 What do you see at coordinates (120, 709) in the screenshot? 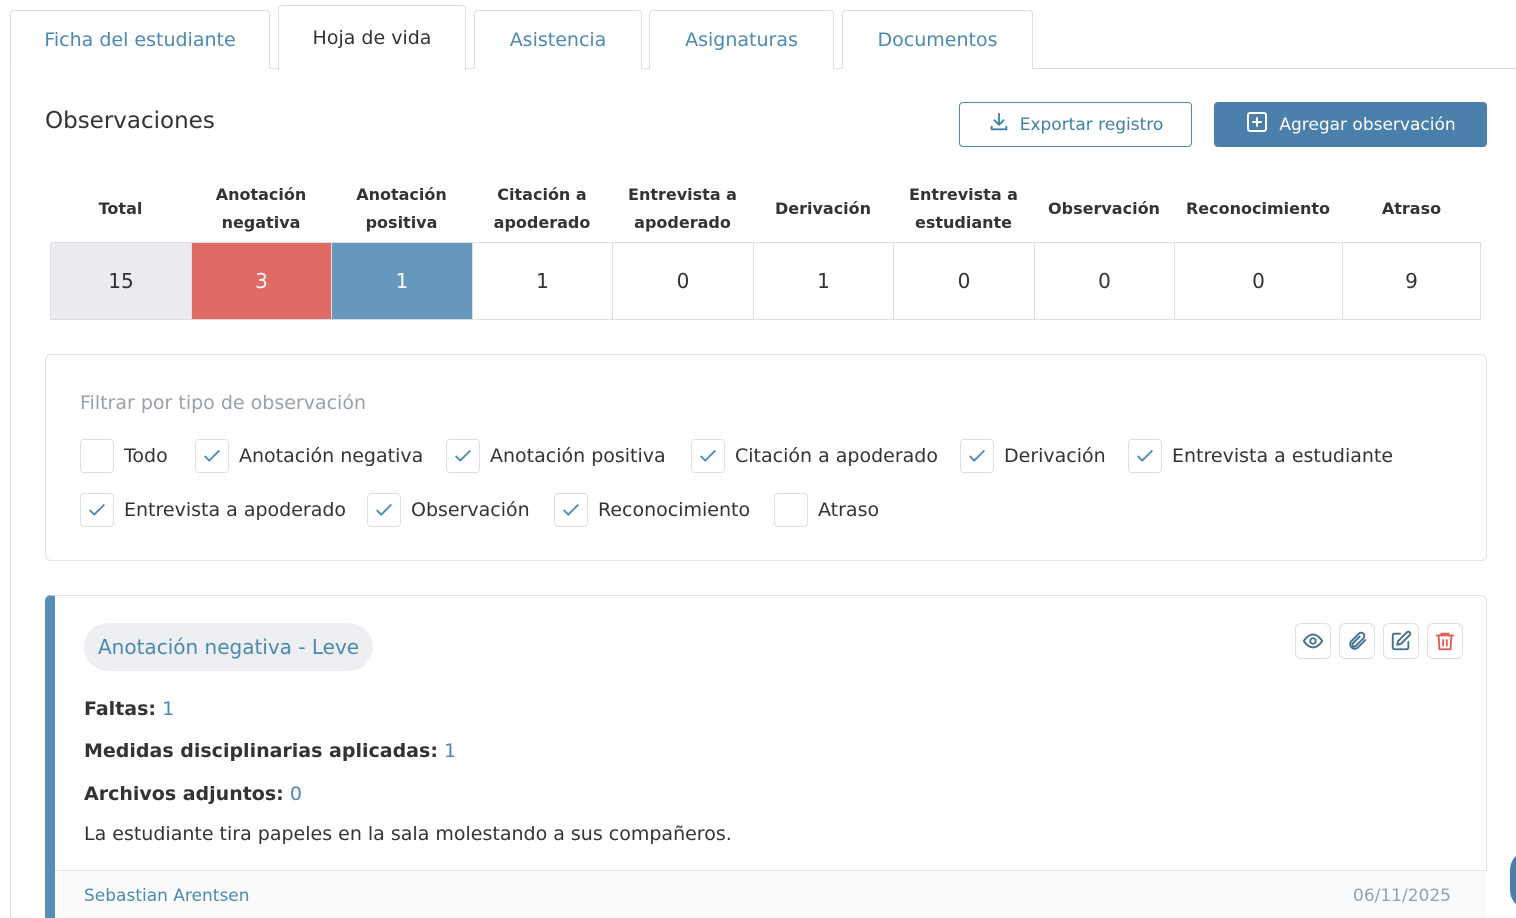
I see `faltas-label: Faltas:` at bounding box center [120, 709].